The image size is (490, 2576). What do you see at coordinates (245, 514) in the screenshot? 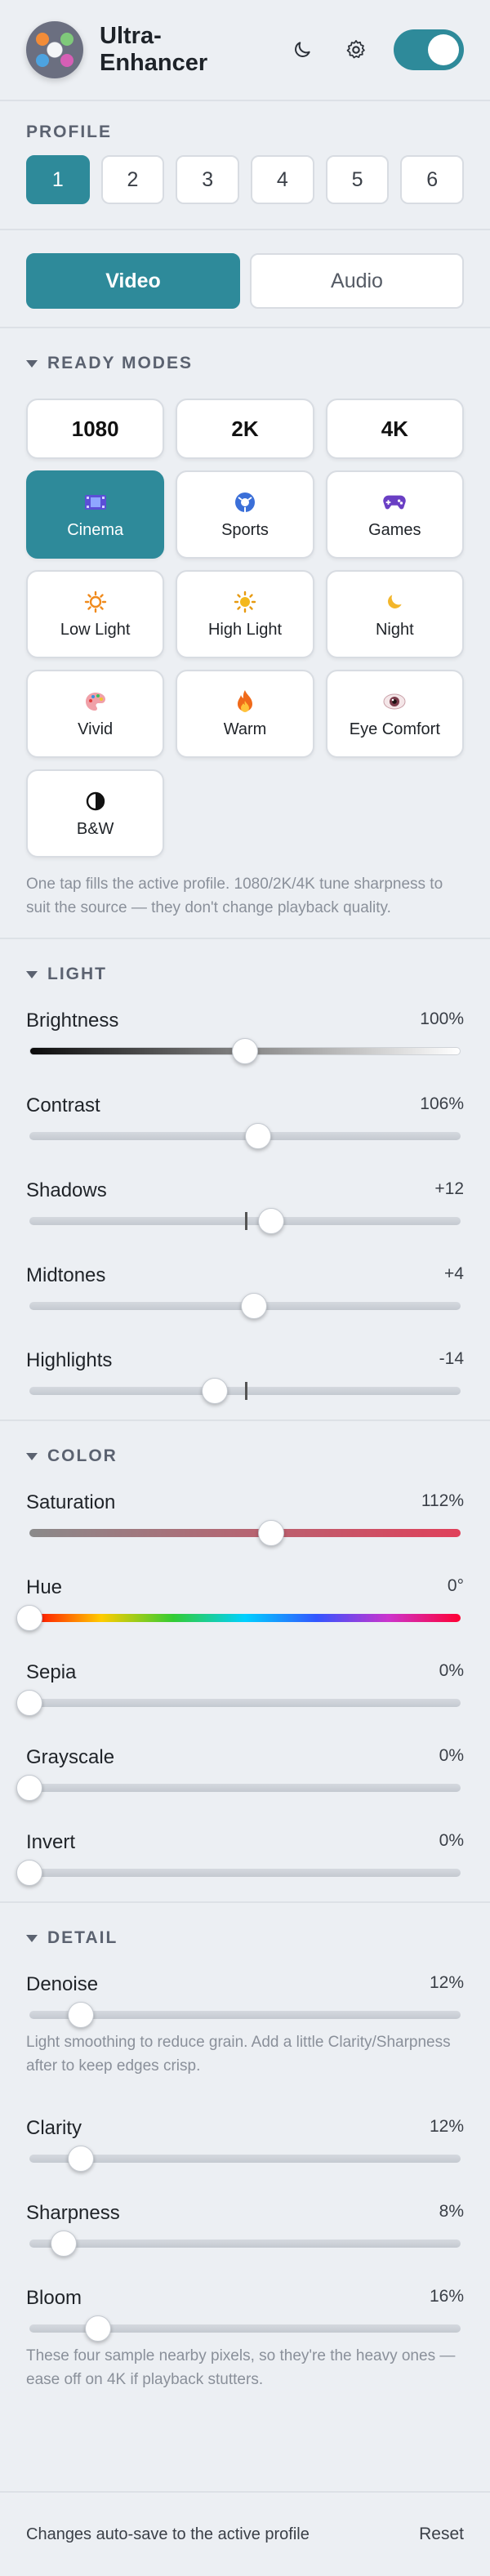
I see `mode-sports: Sports` at bounding box center [245, 514].